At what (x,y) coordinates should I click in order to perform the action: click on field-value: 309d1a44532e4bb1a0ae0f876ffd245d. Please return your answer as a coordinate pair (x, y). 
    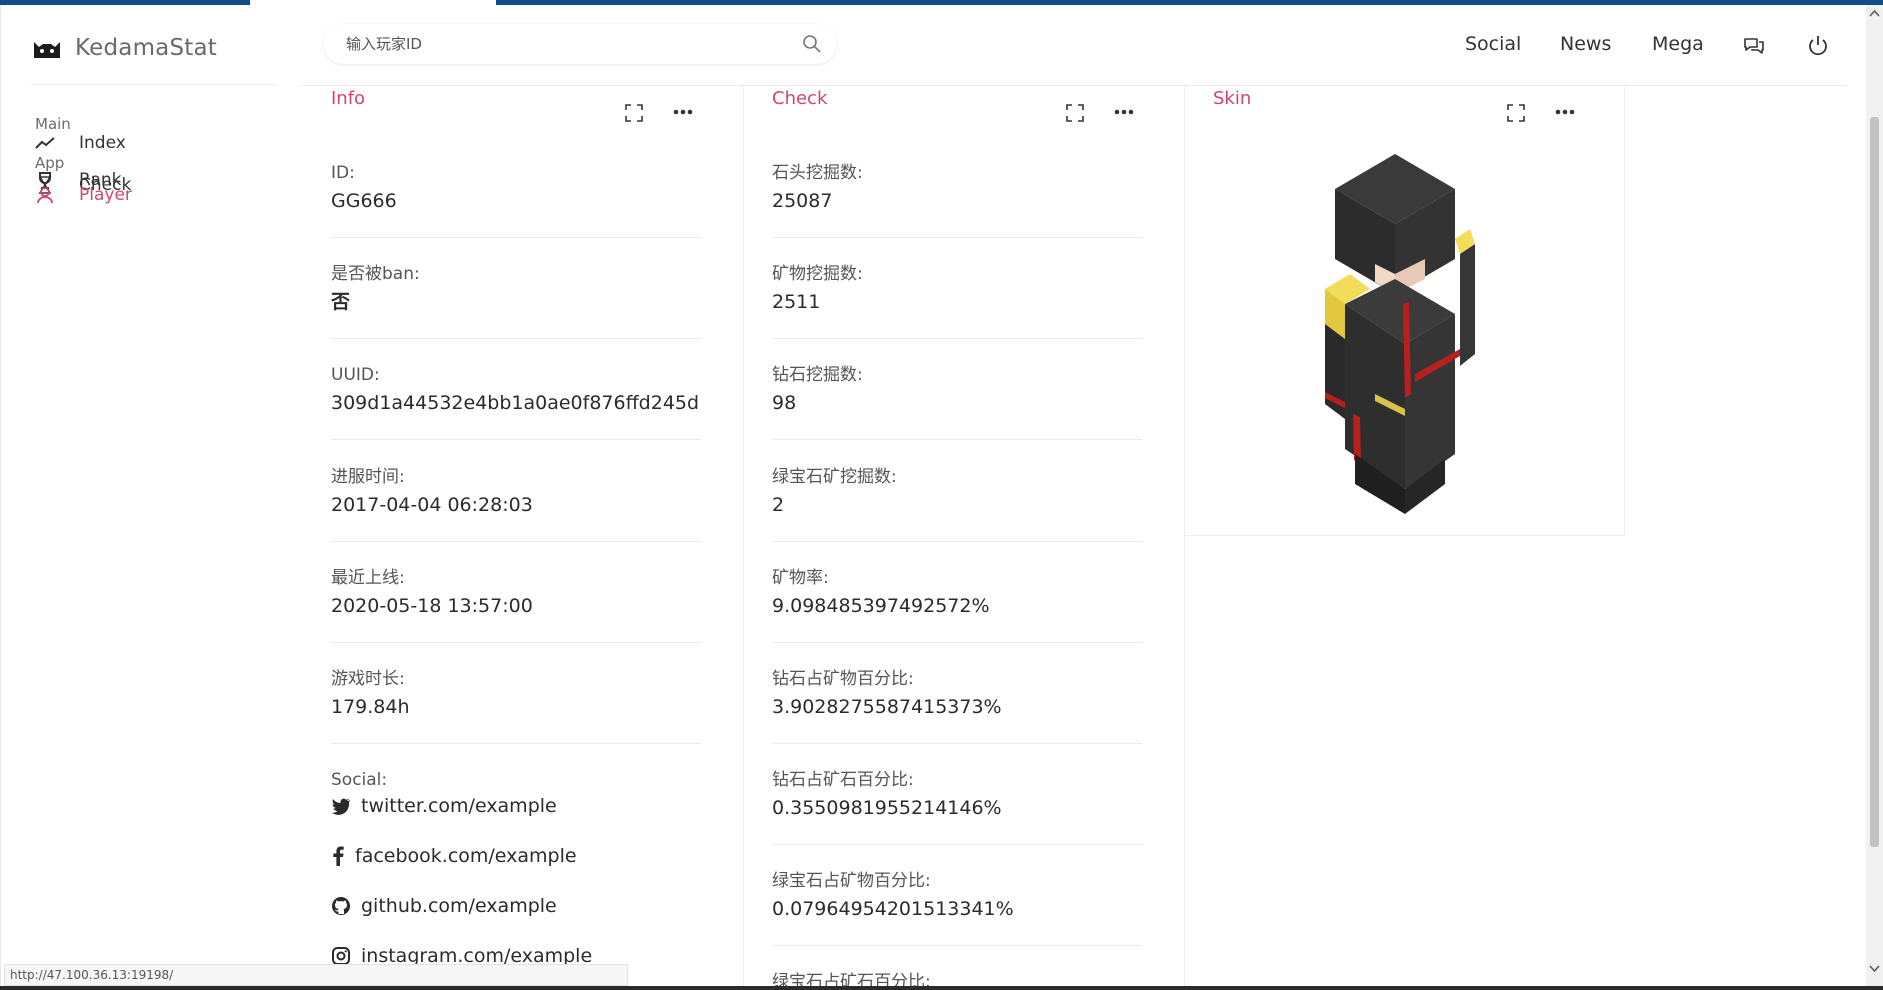
    Looking at the image, I should click on (515, 403).